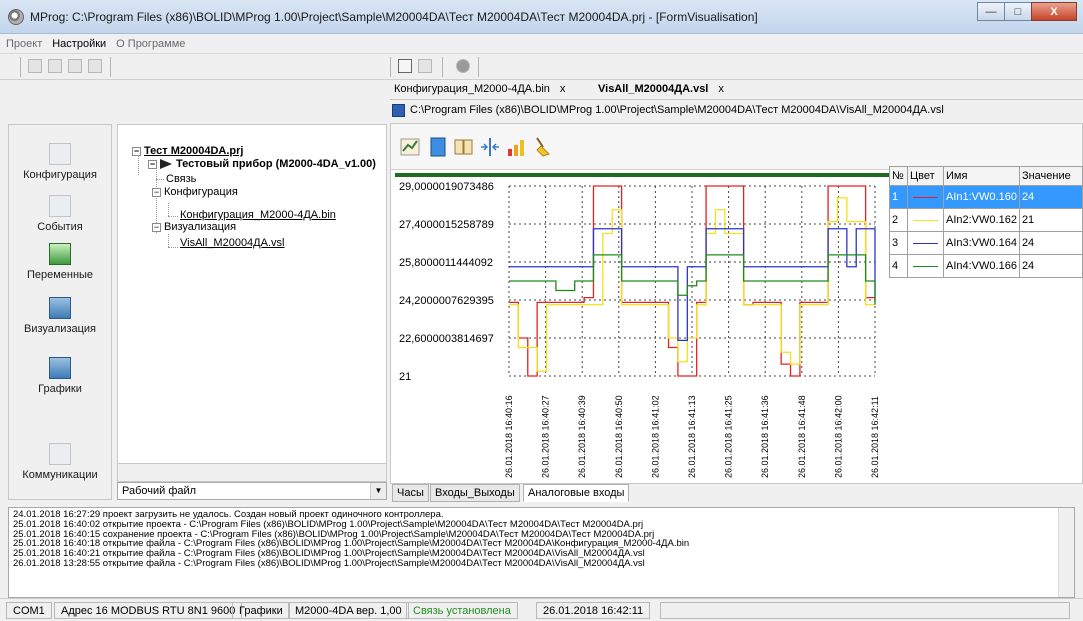 The image size is (1083, 621). What do you see at coordinates (195, 192) in the screenshot?
I see `tree-node-configuration: − Конфигурация` at bounding box center [195, 192].